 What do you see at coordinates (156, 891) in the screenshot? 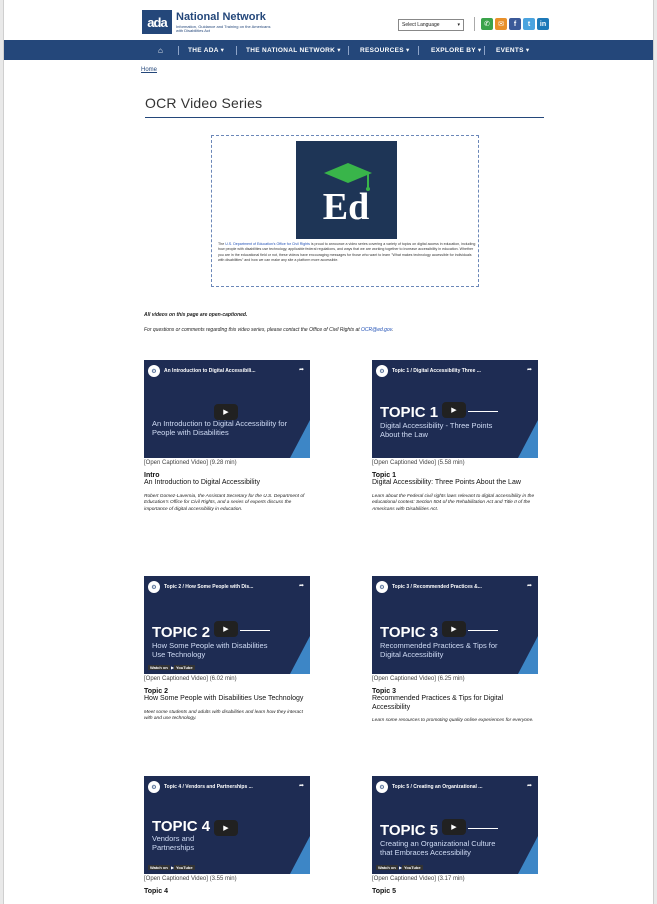
I see `video-topic: Topic 4` at bounding box center [156, 891].